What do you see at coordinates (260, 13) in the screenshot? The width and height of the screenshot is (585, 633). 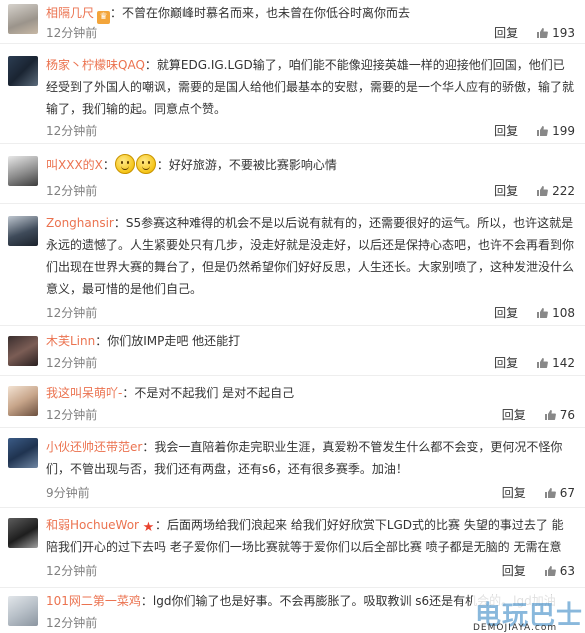 I see `comment-text: ：不曾在你巅峰时慕名而来，也未曾在你低谷时离你而去` at bounding box center [260, 13].